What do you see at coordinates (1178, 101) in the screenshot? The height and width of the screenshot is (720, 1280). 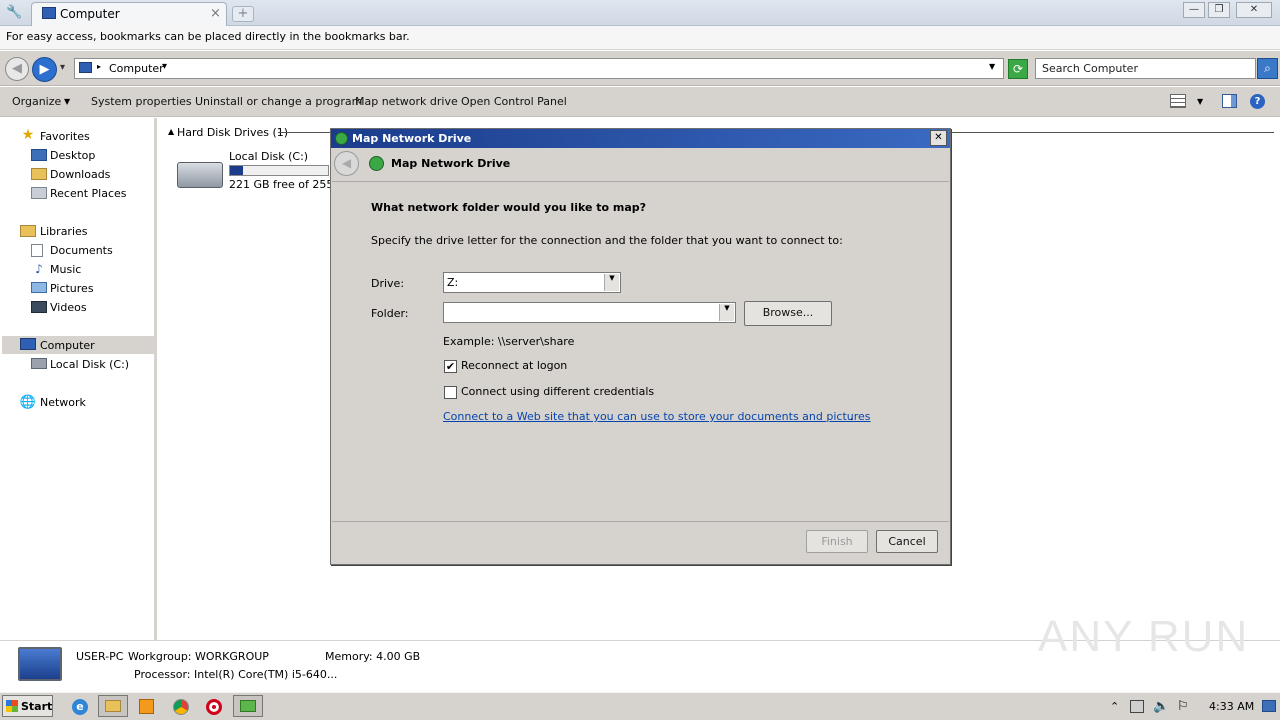 I see `view-options-icon` at bounding box center [1178, 101].